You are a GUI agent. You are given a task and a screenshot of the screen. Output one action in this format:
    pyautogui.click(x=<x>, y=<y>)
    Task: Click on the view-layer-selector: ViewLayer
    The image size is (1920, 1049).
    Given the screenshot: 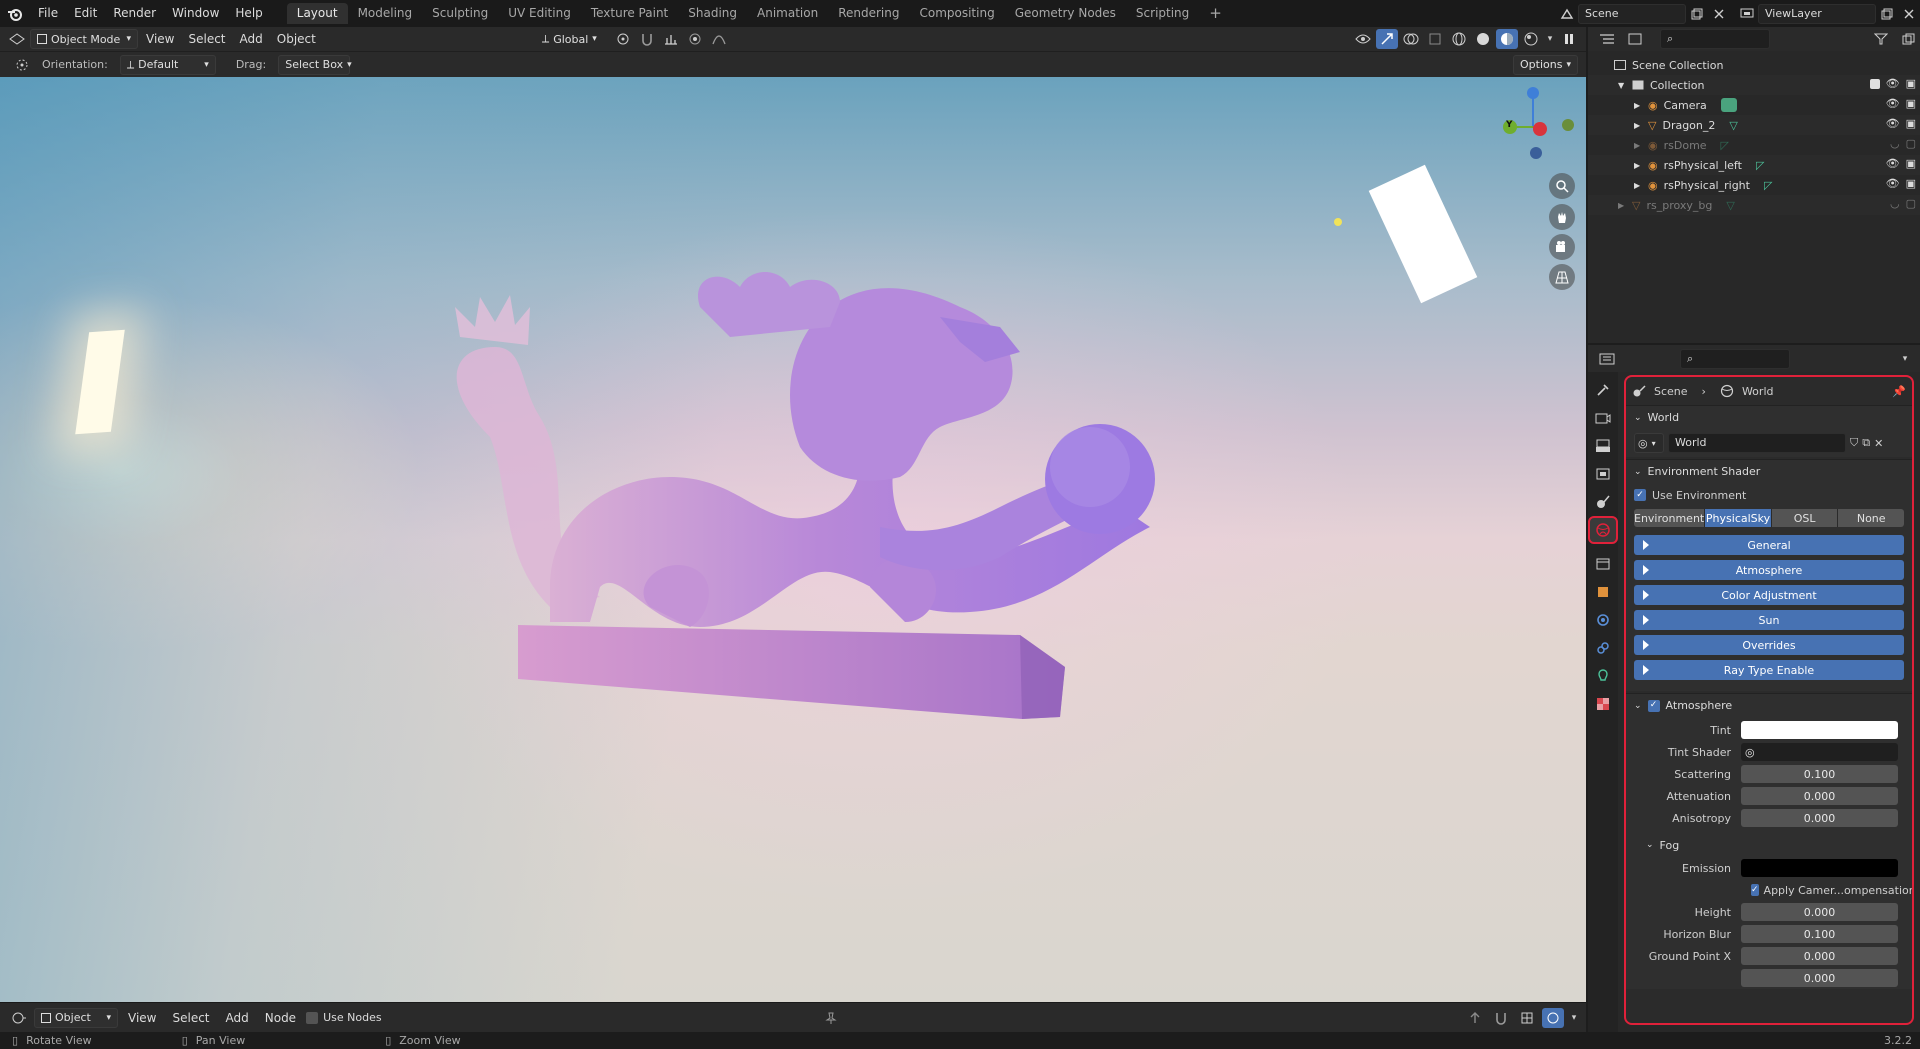 What is the action you would take?
    pyautogui.click(x=1817, y=13)
    